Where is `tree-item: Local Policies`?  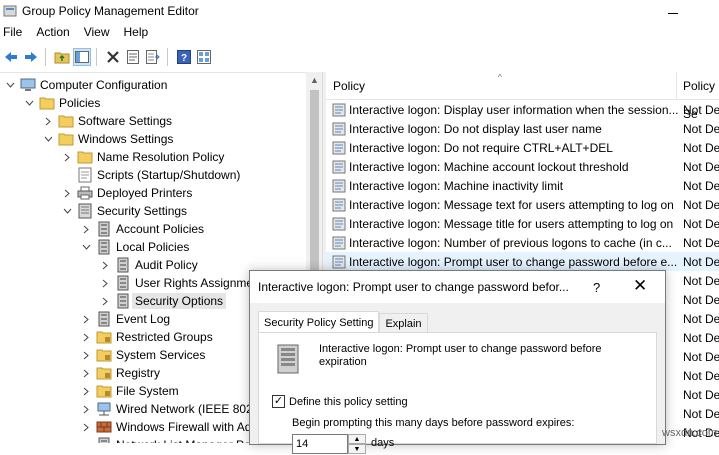
tree-item: Local Policies is located at coordinates (134, 247).